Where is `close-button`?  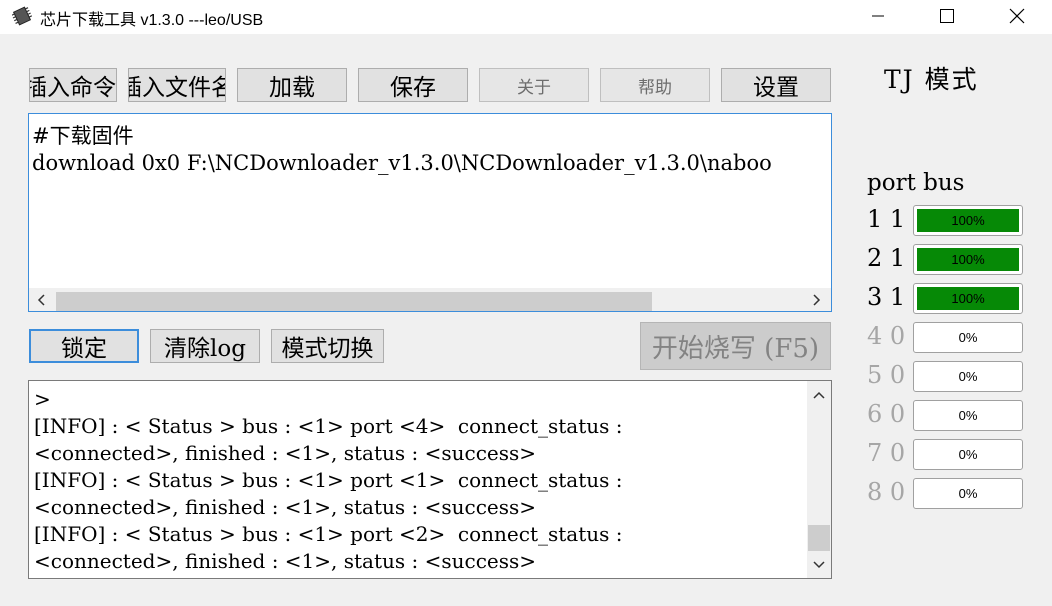
close-button is located at coordinates (1017, 16).